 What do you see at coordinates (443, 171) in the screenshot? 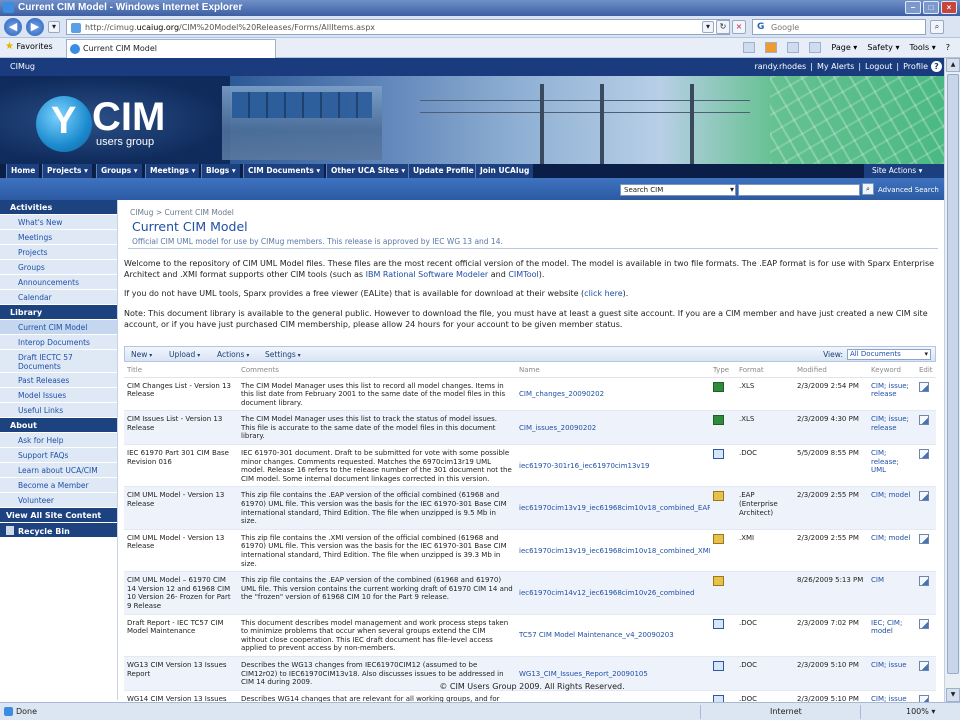
I see `nav-update-profile: Update Profile` at bounding box center [443, 171].